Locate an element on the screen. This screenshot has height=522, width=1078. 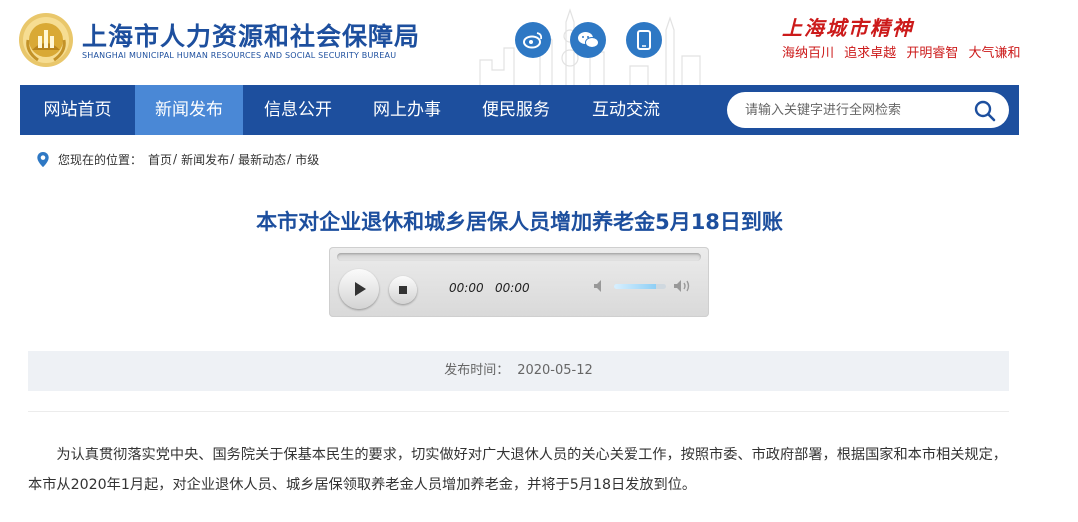
search-box is located at coordinates (868, 110).